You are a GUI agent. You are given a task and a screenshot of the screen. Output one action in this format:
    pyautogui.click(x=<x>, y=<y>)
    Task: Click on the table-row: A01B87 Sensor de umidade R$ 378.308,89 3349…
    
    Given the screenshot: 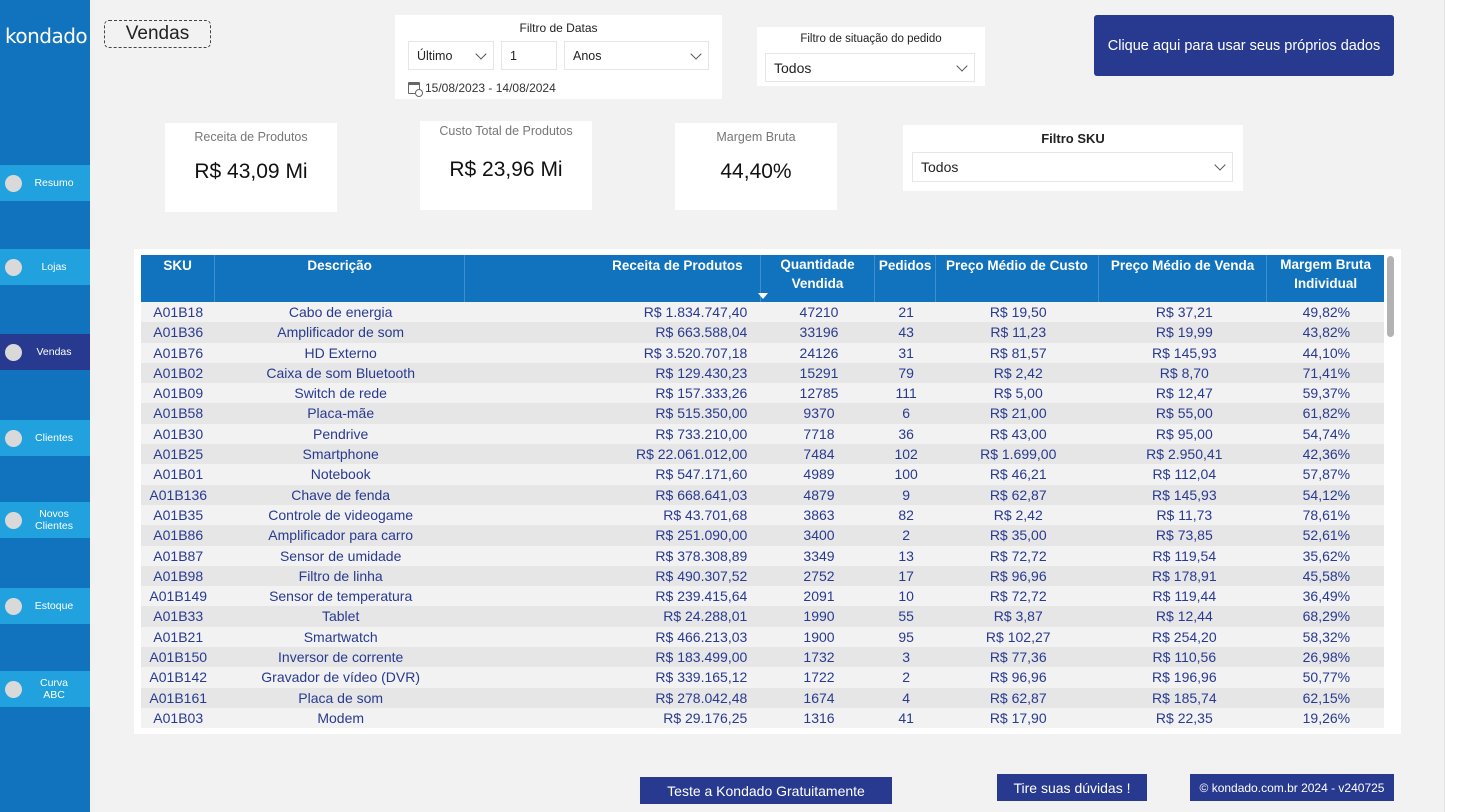 What is the action you would take?
    pyautogui.click(x=762, y=555)
    